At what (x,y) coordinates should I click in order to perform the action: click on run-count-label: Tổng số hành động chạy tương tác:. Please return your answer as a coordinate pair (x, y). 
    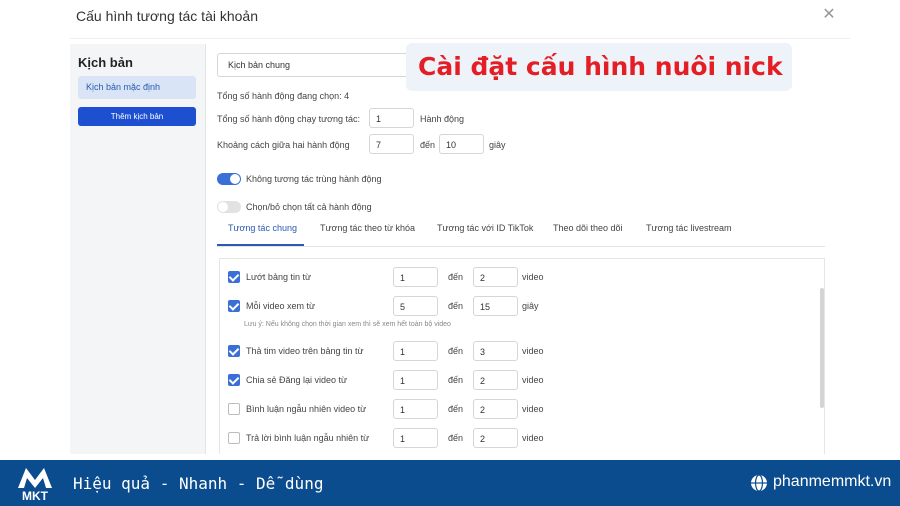
    Looking at the image, I should click on (289, 119).